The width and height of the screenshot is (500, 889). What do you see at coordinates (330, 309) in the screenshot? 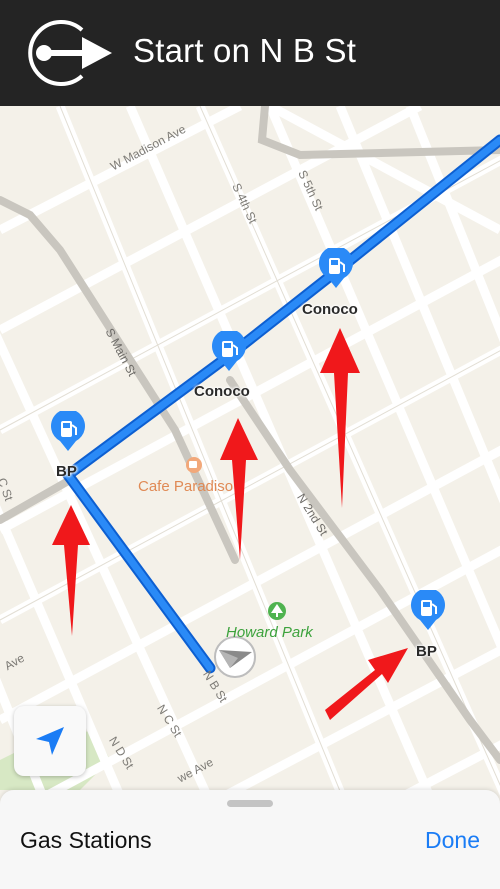
I see `gas-station-label-conoco-east: Conoco` at bounding box center [330, 309].